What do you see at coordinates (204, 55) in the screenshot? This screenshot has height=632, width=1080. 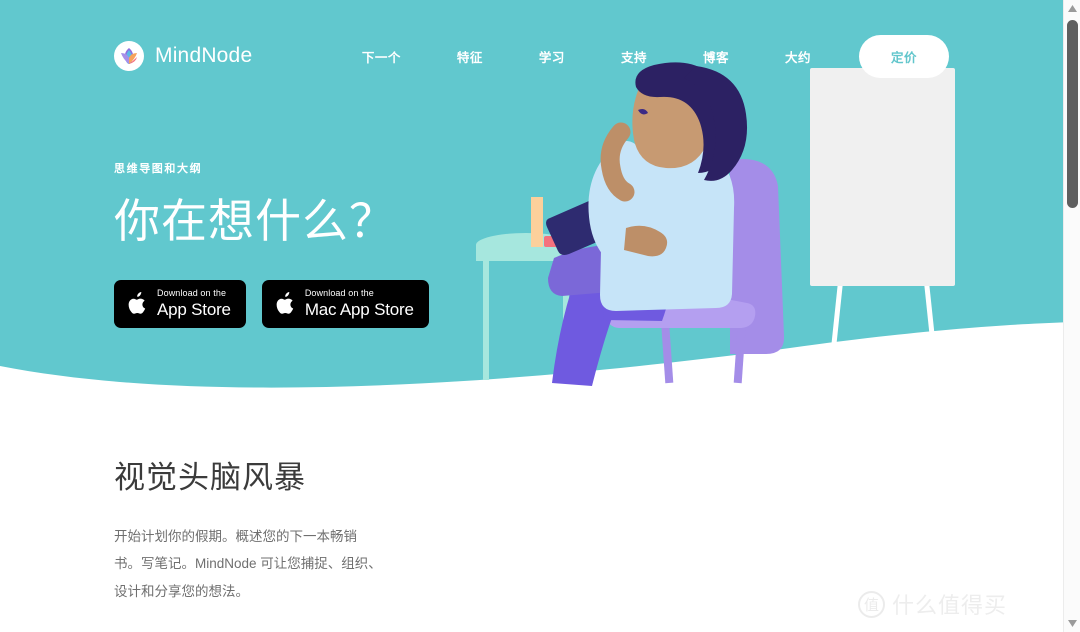 I see `brand-name: MindNode` at bounding box center [204, 55].